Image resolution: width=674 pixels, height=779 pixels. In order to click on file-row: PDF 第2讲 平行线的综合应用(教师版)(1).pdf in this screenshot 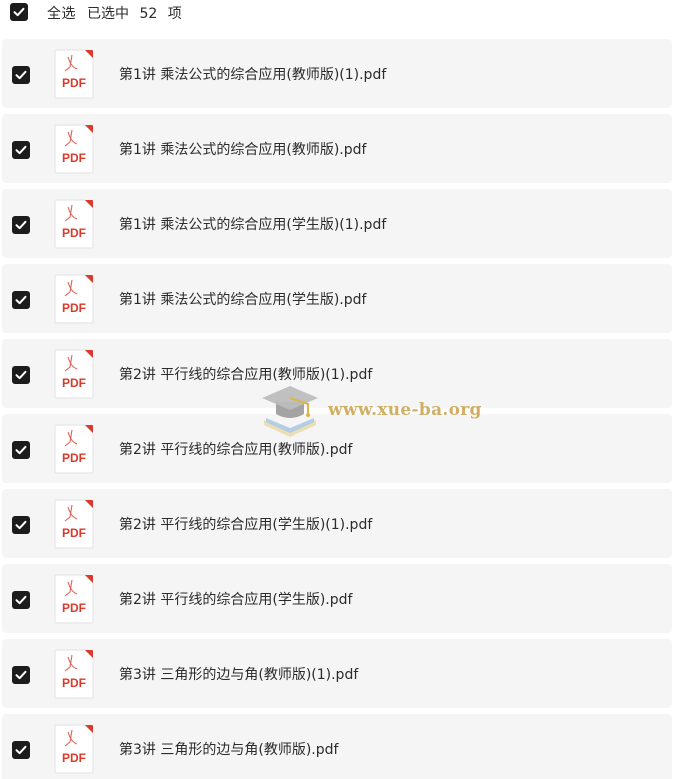, I will do `click(337, 373)`.